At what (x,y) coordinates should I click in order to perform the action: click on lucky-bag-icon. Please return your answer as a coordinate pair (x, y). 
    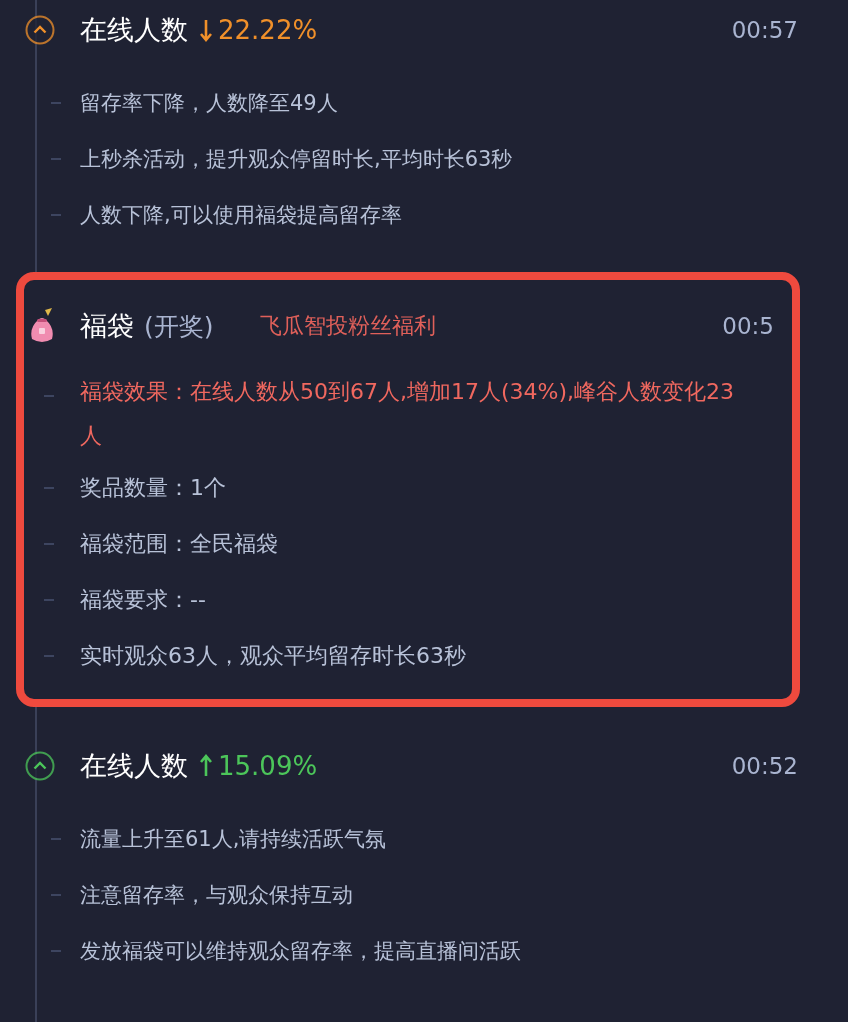
    Looking at the image, I should click on (42, 326).